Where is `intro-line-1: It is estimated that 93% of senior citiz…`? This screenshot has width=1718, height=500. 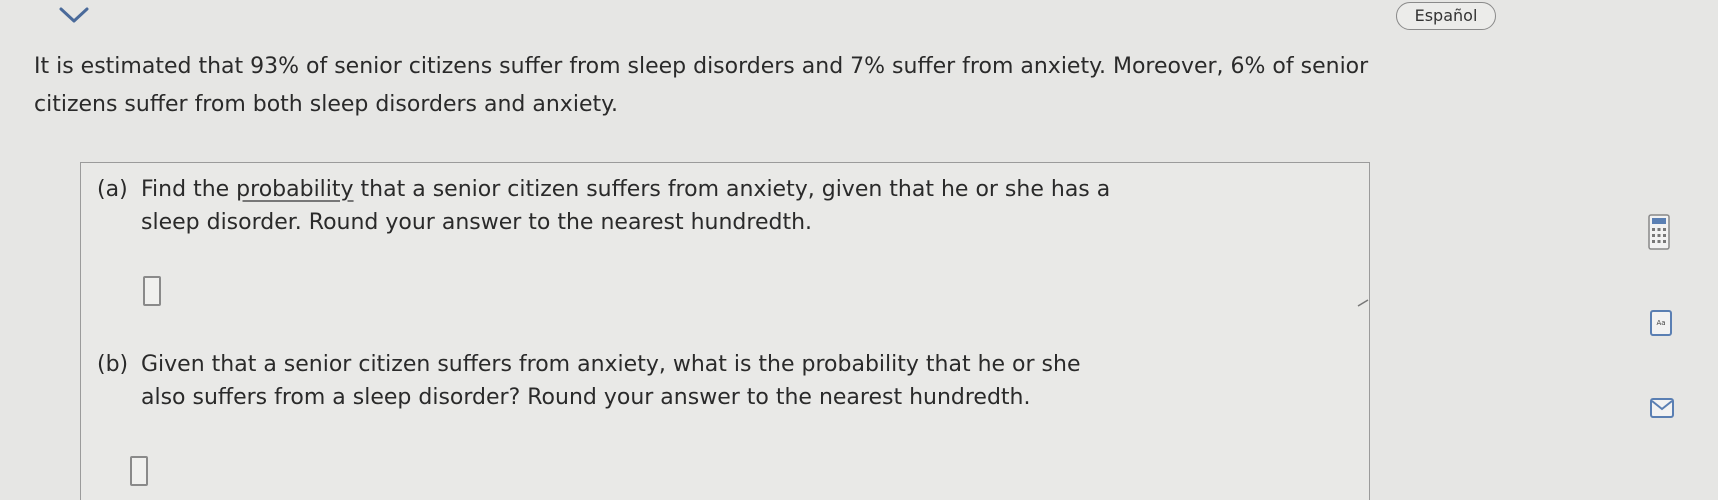 intro-line-1: It is estimated that 93% of senior citiz… is located at coordinates (701, 66).